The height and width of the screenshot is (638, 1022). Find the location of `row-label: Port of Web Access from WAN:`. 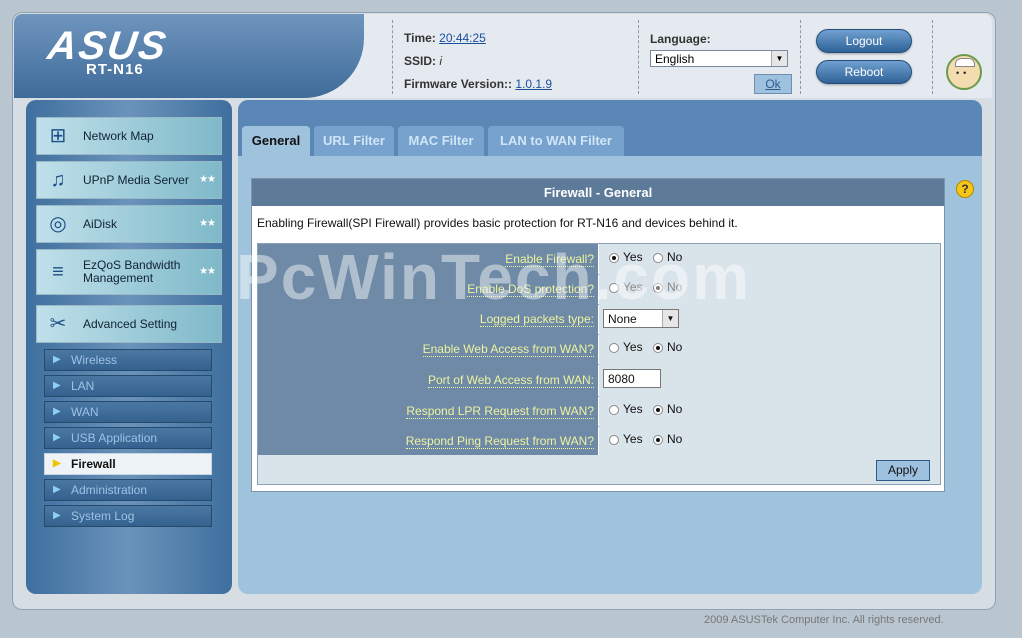

row-label: Port of Web Access from WAN: is located at coordinates (428, 380).